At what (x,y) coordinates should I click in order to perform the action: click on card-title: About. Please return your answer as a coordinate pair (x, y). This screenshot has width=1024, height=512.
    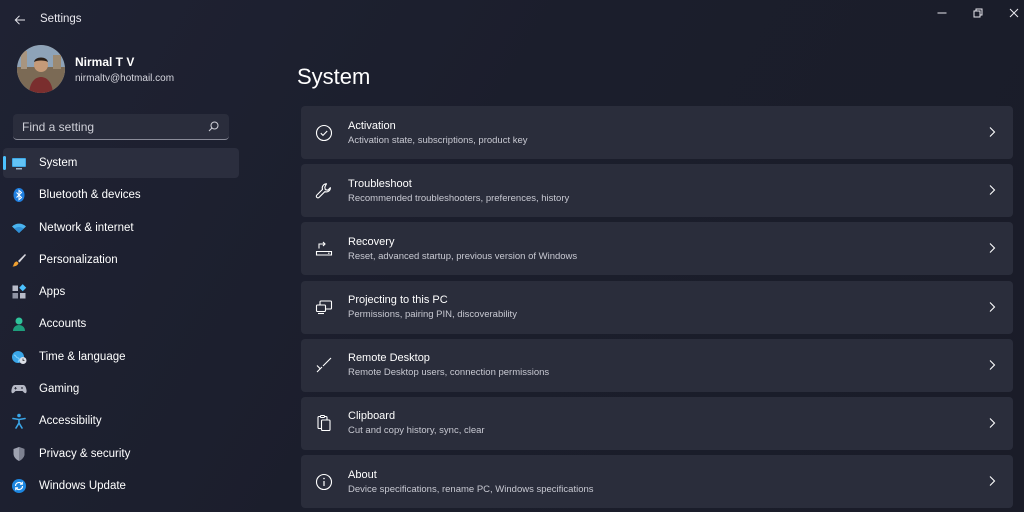
    Looking at the image, I should click on (362, 474).